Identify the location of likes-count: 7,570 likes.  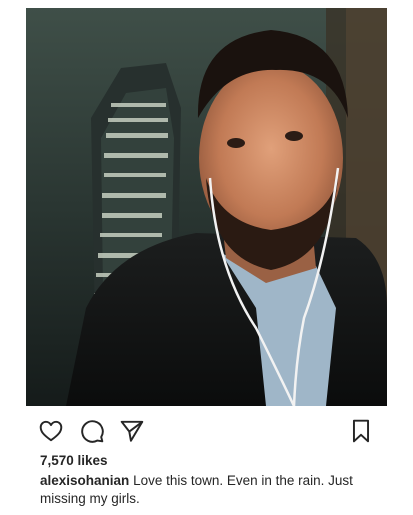
(74, 460).